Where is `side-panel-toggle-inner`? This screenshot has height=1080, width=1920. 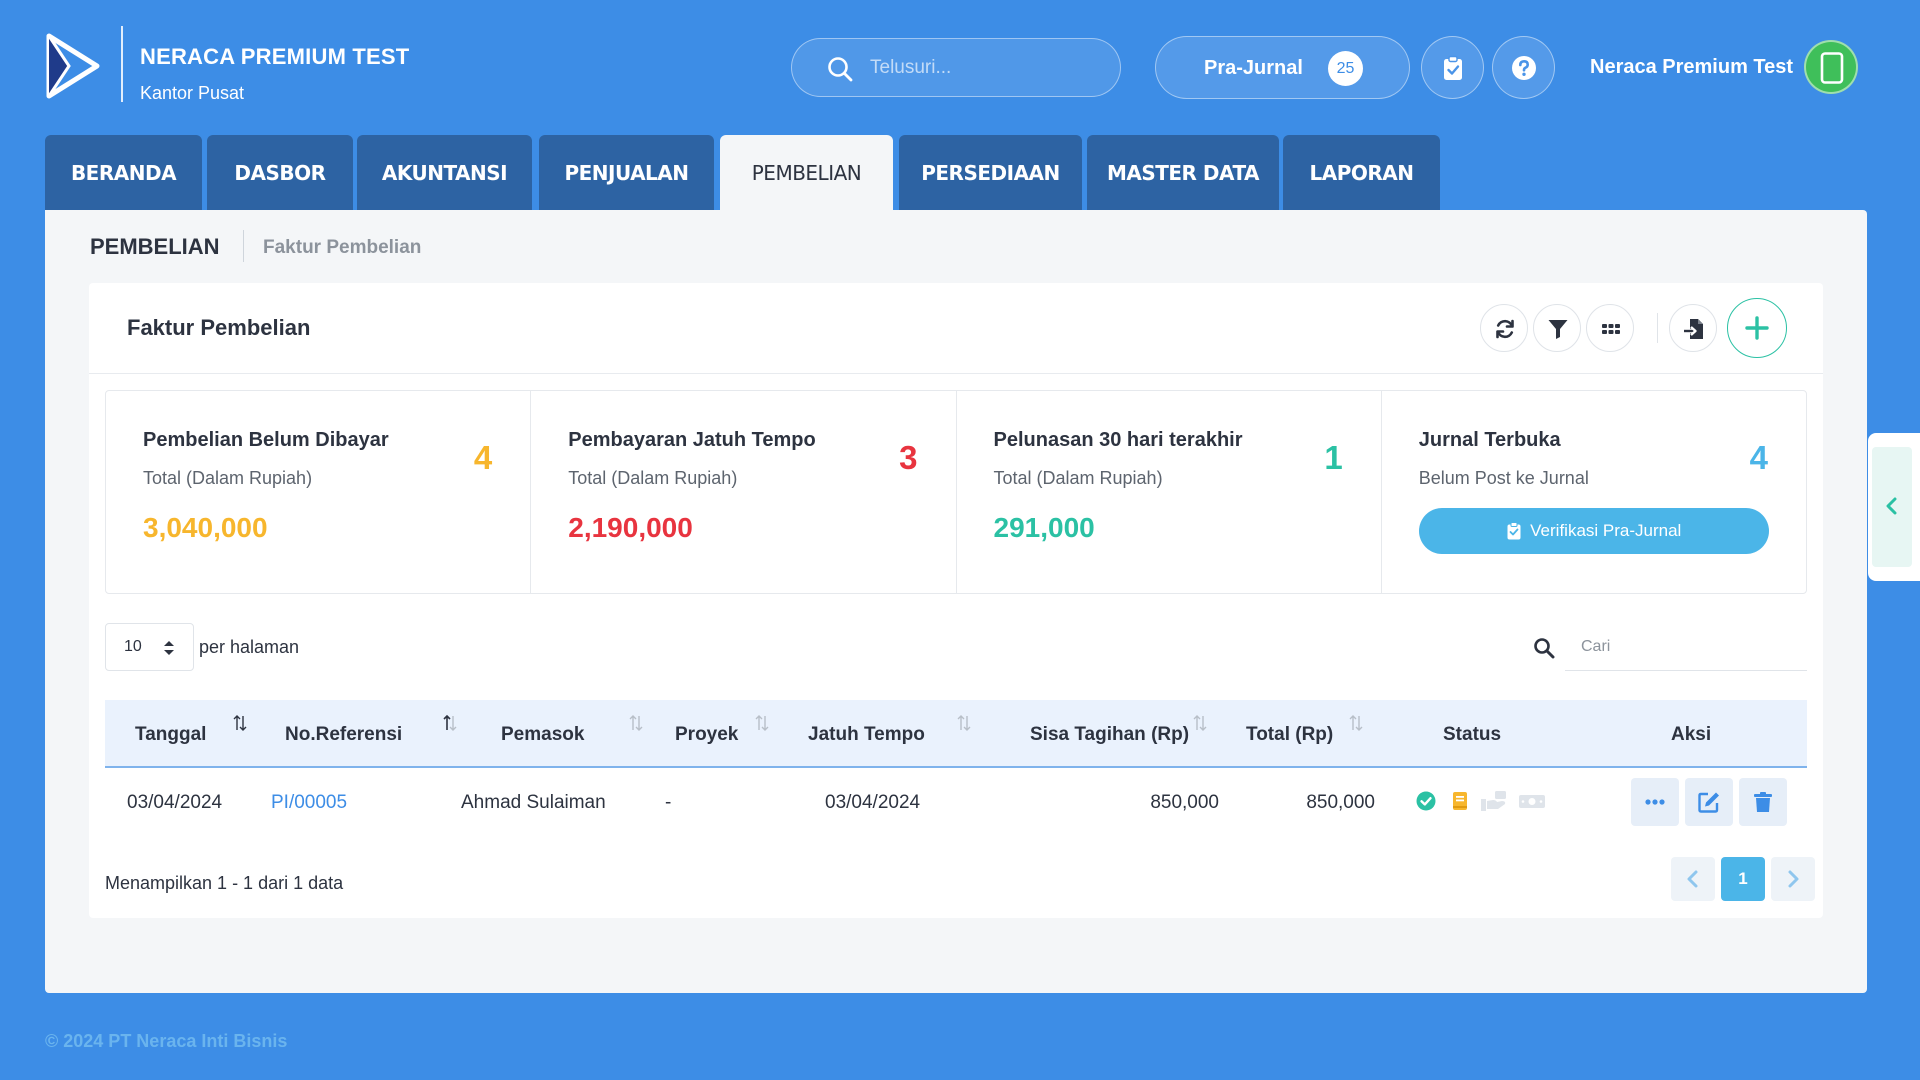
side-panel-toggle-inner is located at coordinates (1892, 507).